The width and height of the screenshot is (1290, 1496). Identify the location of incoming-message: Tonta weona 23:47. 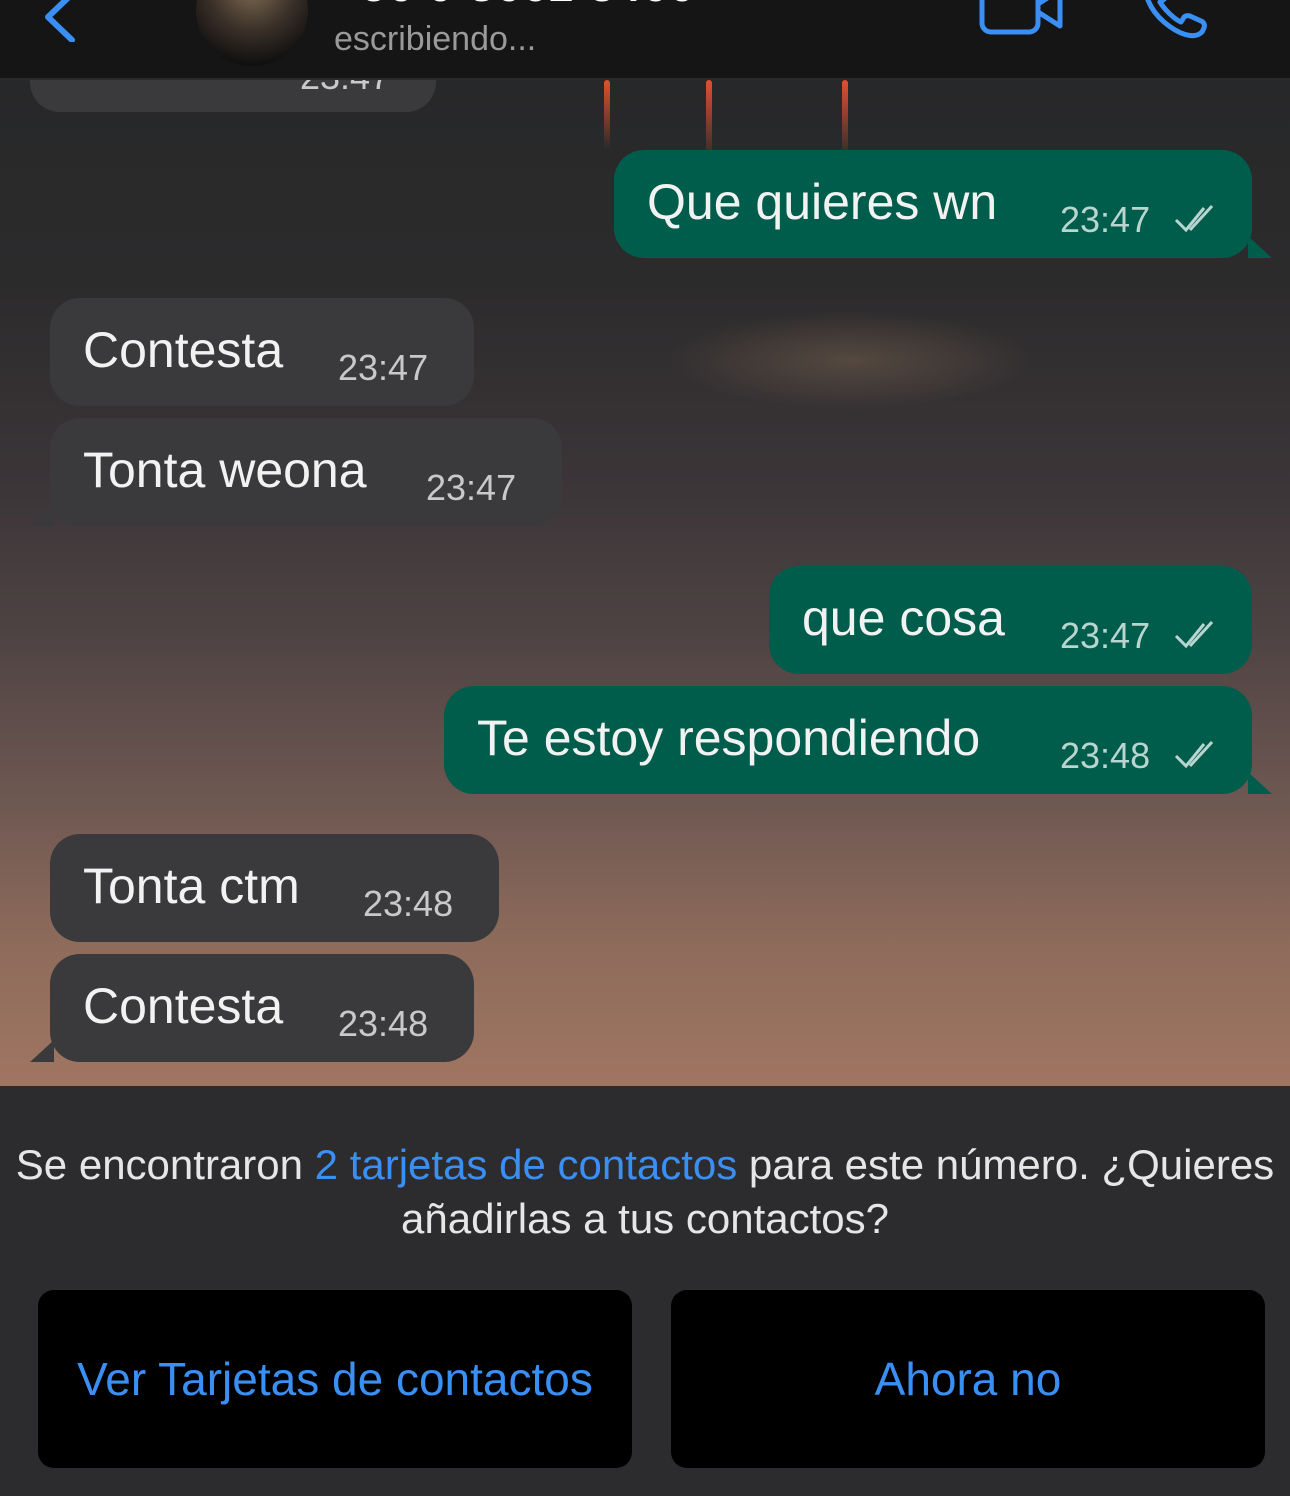
(296, 472).